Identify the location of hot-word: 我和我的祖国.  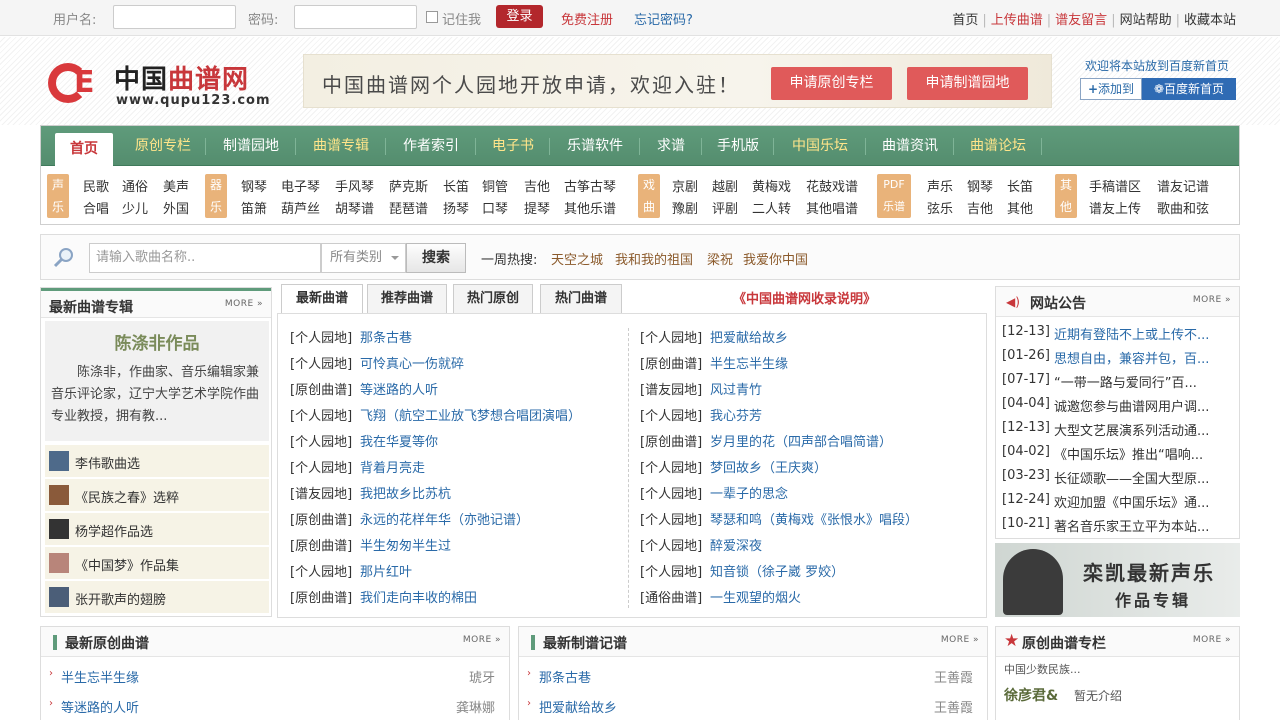
(654, 258).